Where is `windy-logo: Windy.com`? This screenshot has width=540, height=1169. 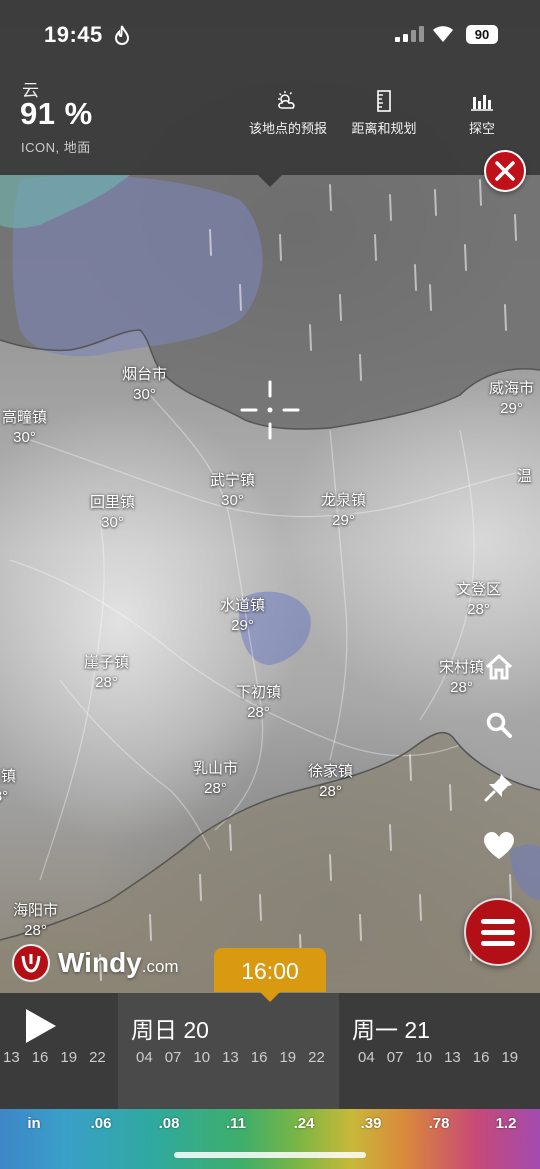 windy-logo: Windy.com is located at coordinates (95, 963).